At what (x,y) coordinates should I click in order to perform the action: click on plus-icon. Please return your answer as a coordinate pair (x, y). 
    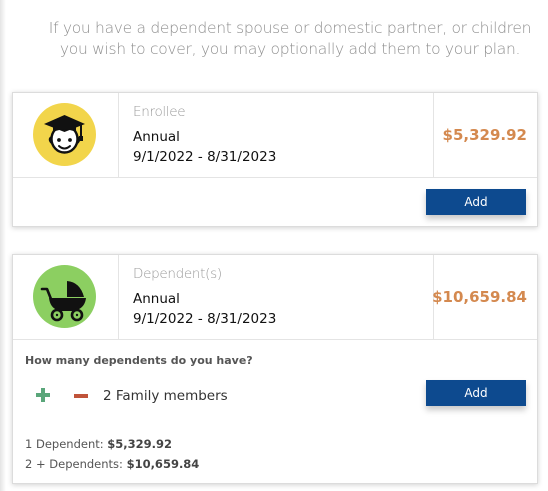
    Looking at the image, I should click on (43, 395).